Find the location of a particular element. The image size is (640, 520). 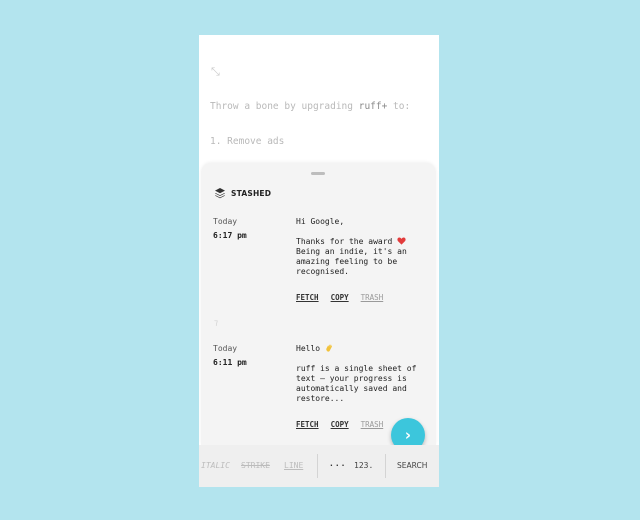

brand-name: ruff+ is located at coordinates (373, 106).